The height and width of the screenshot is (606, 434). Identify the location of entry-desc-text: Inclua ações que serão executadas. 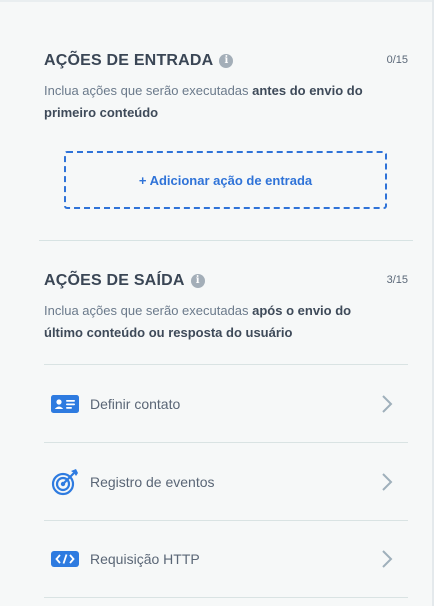
(148, 90).